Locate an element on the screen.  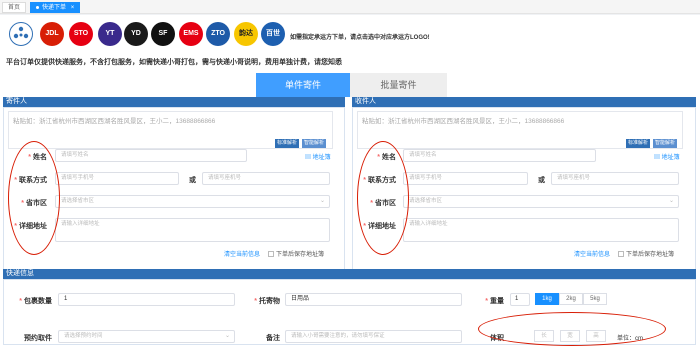
receiver-region-placeholder: 请选择省市区 is located at coordinates (426, 201).